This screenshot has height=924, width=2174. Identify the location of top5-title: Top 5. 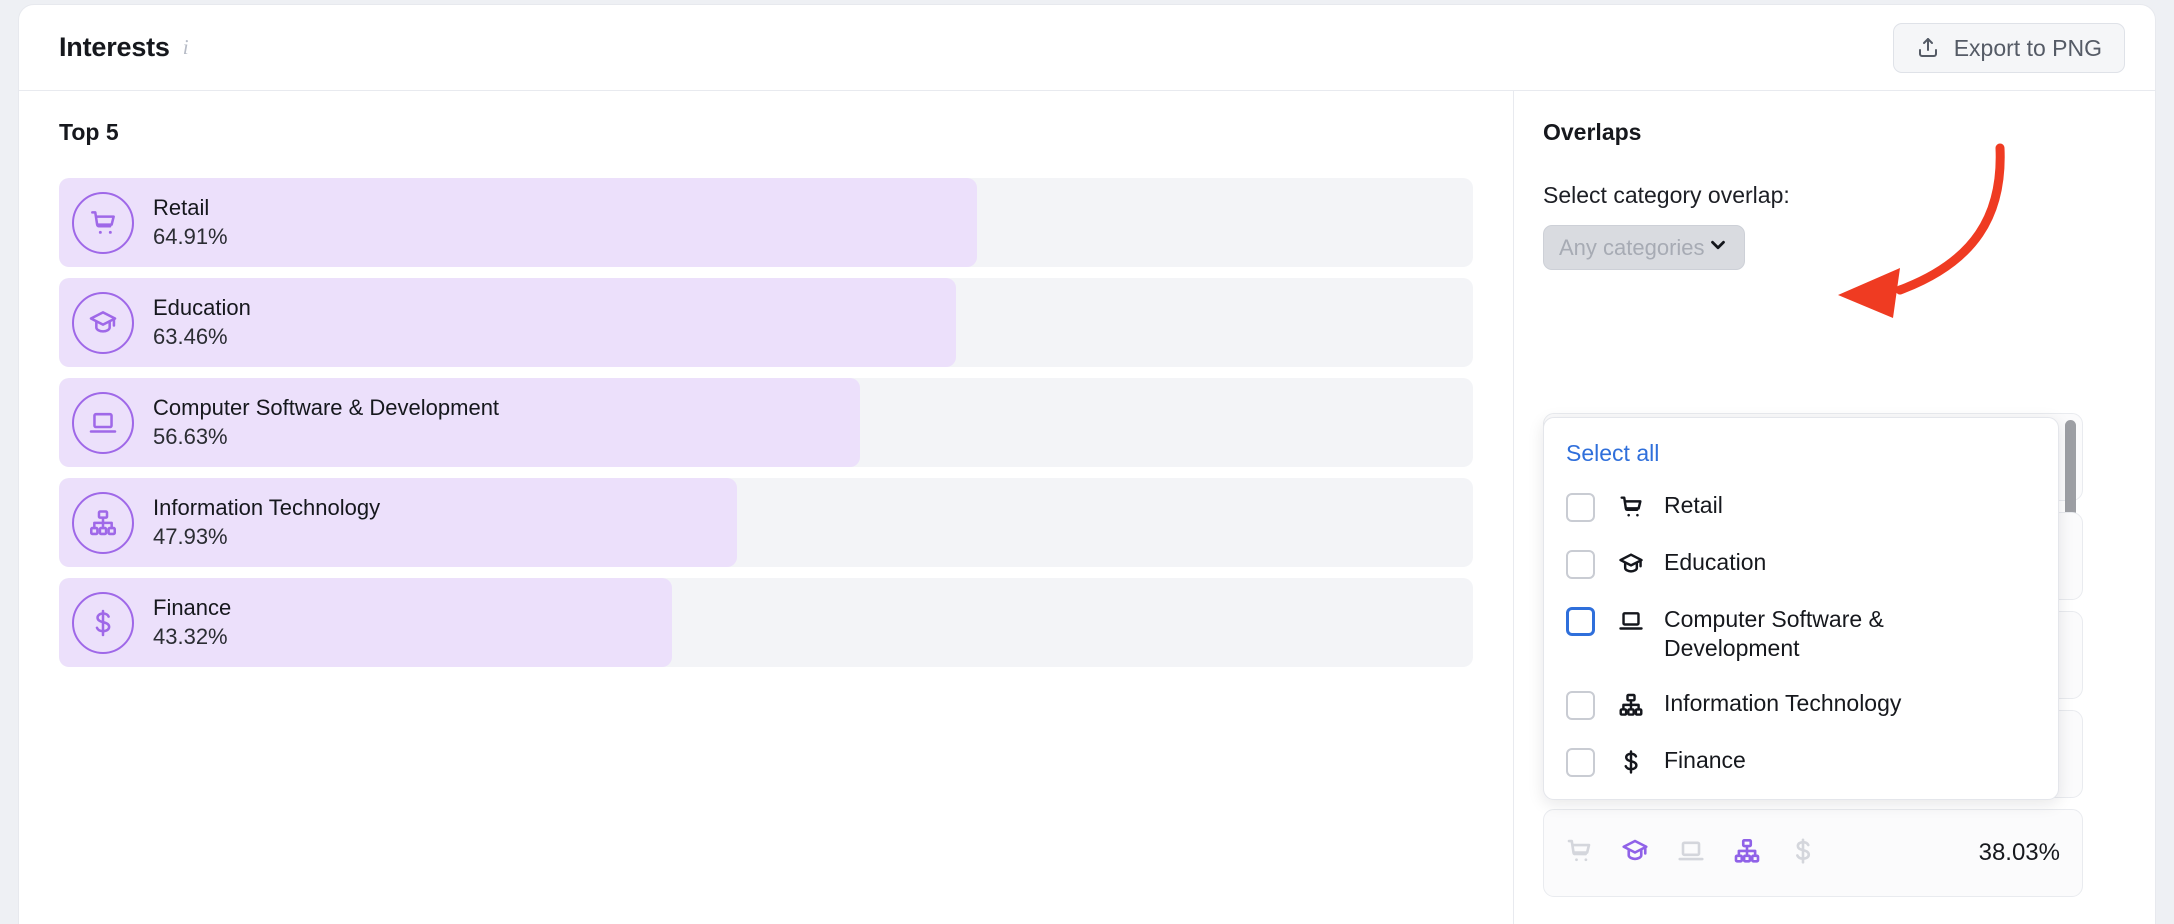
(89, 132).